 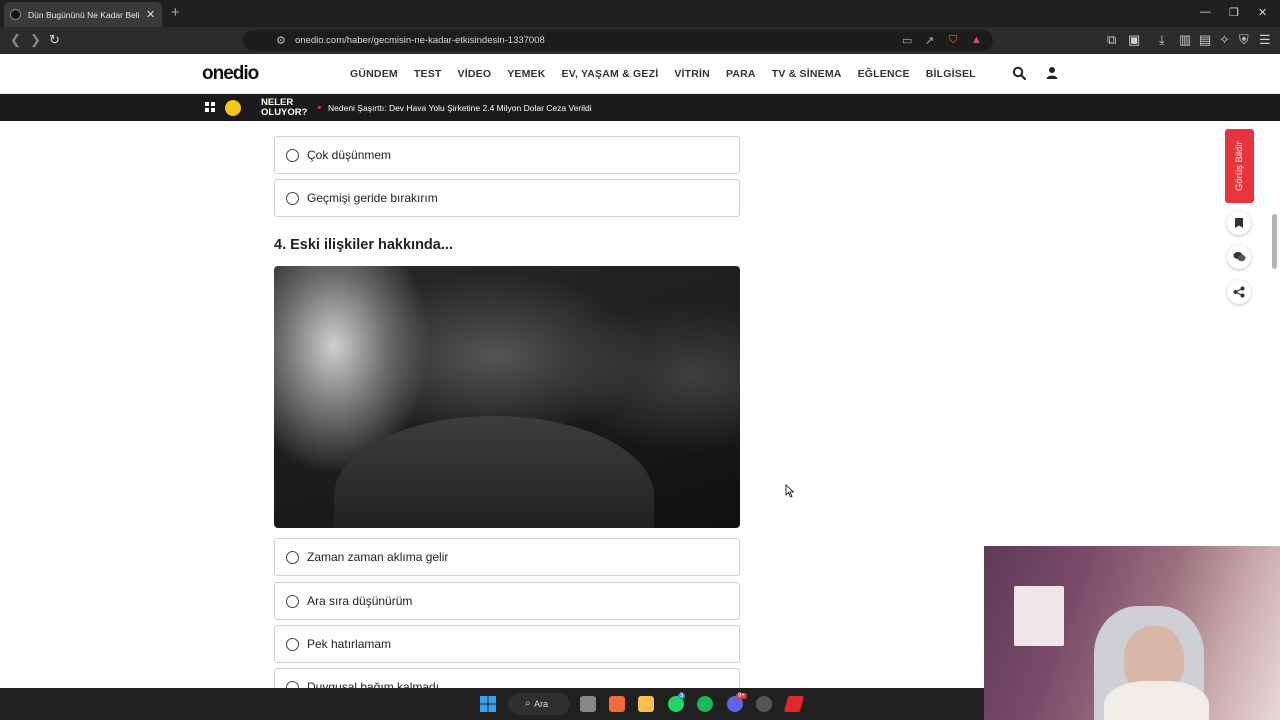 I want to click on comments-button, so click(x=1239, y=257).